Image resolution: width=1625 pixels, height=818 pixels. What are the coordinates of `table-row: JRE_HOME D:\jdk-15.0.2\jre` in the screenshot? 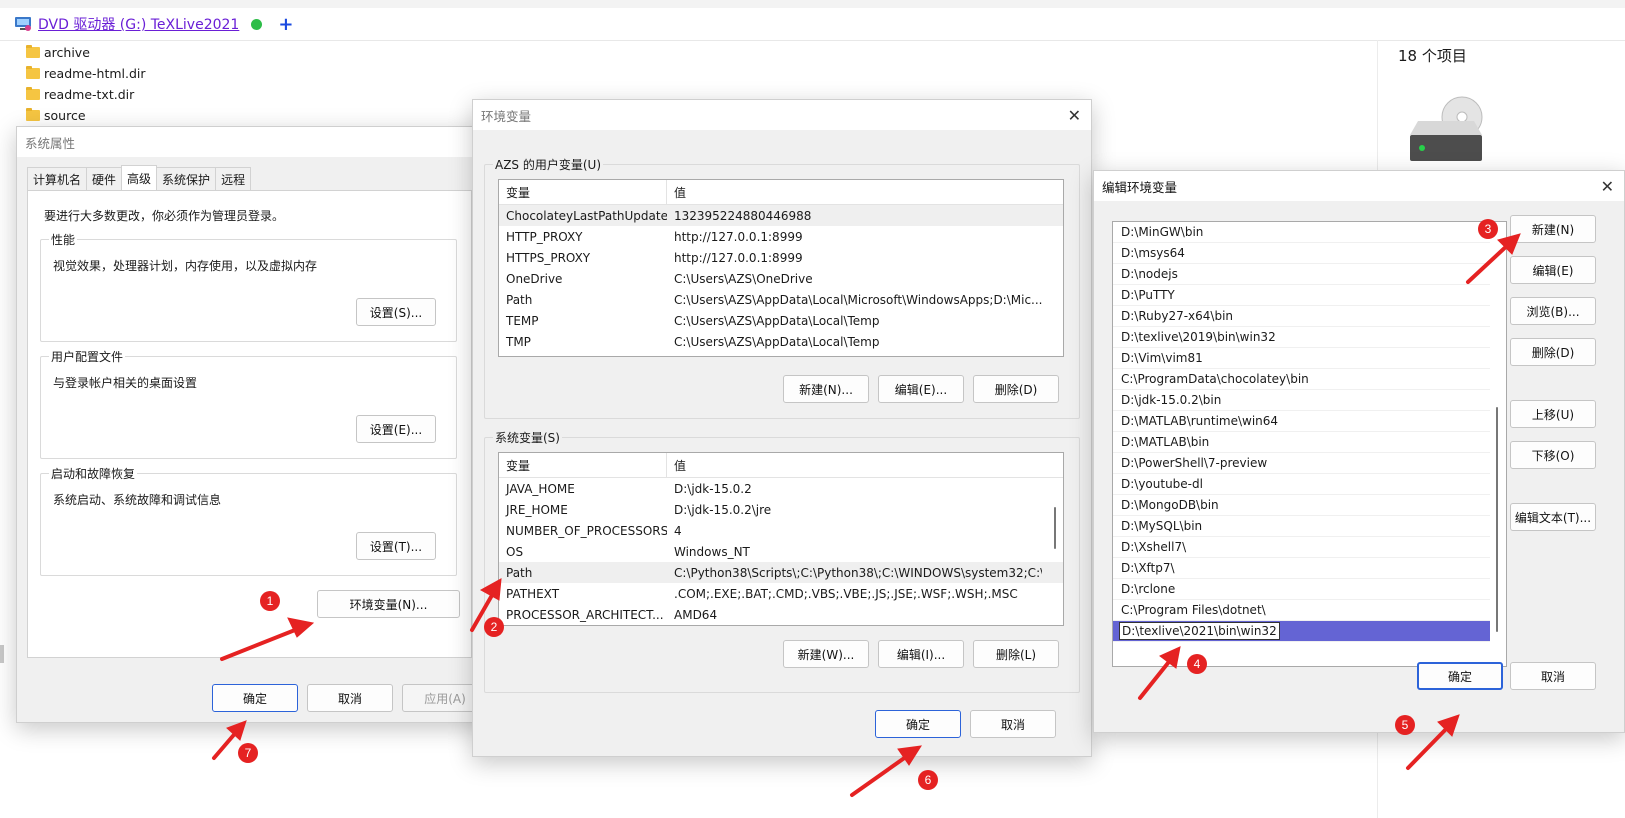 It's located at (781, 509).